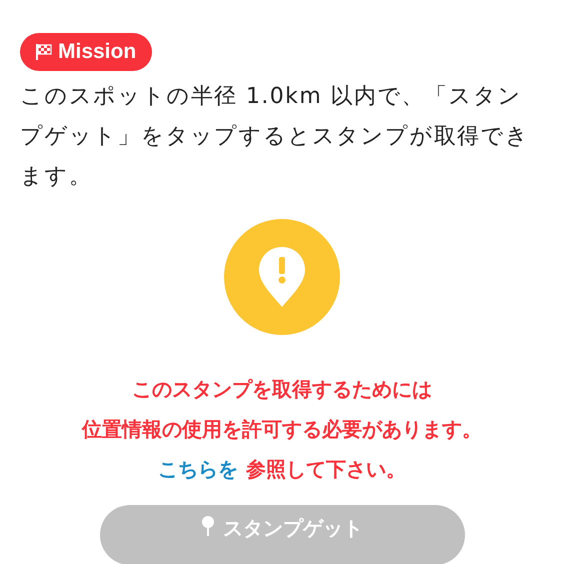 The width and height of the screenshot is (564, 564). What do you see at coordinates (326, 469) in the screenshot?
I see `notice-text: 参照して下さい。` at bounding box center [326, 469].